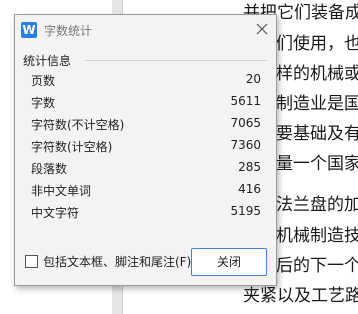 The image size is (358, 314). Describe the element at coordinates (146, 212) in the screenshot. I see `stat-row-chinese-chars: 中文字符 5195` at that location.